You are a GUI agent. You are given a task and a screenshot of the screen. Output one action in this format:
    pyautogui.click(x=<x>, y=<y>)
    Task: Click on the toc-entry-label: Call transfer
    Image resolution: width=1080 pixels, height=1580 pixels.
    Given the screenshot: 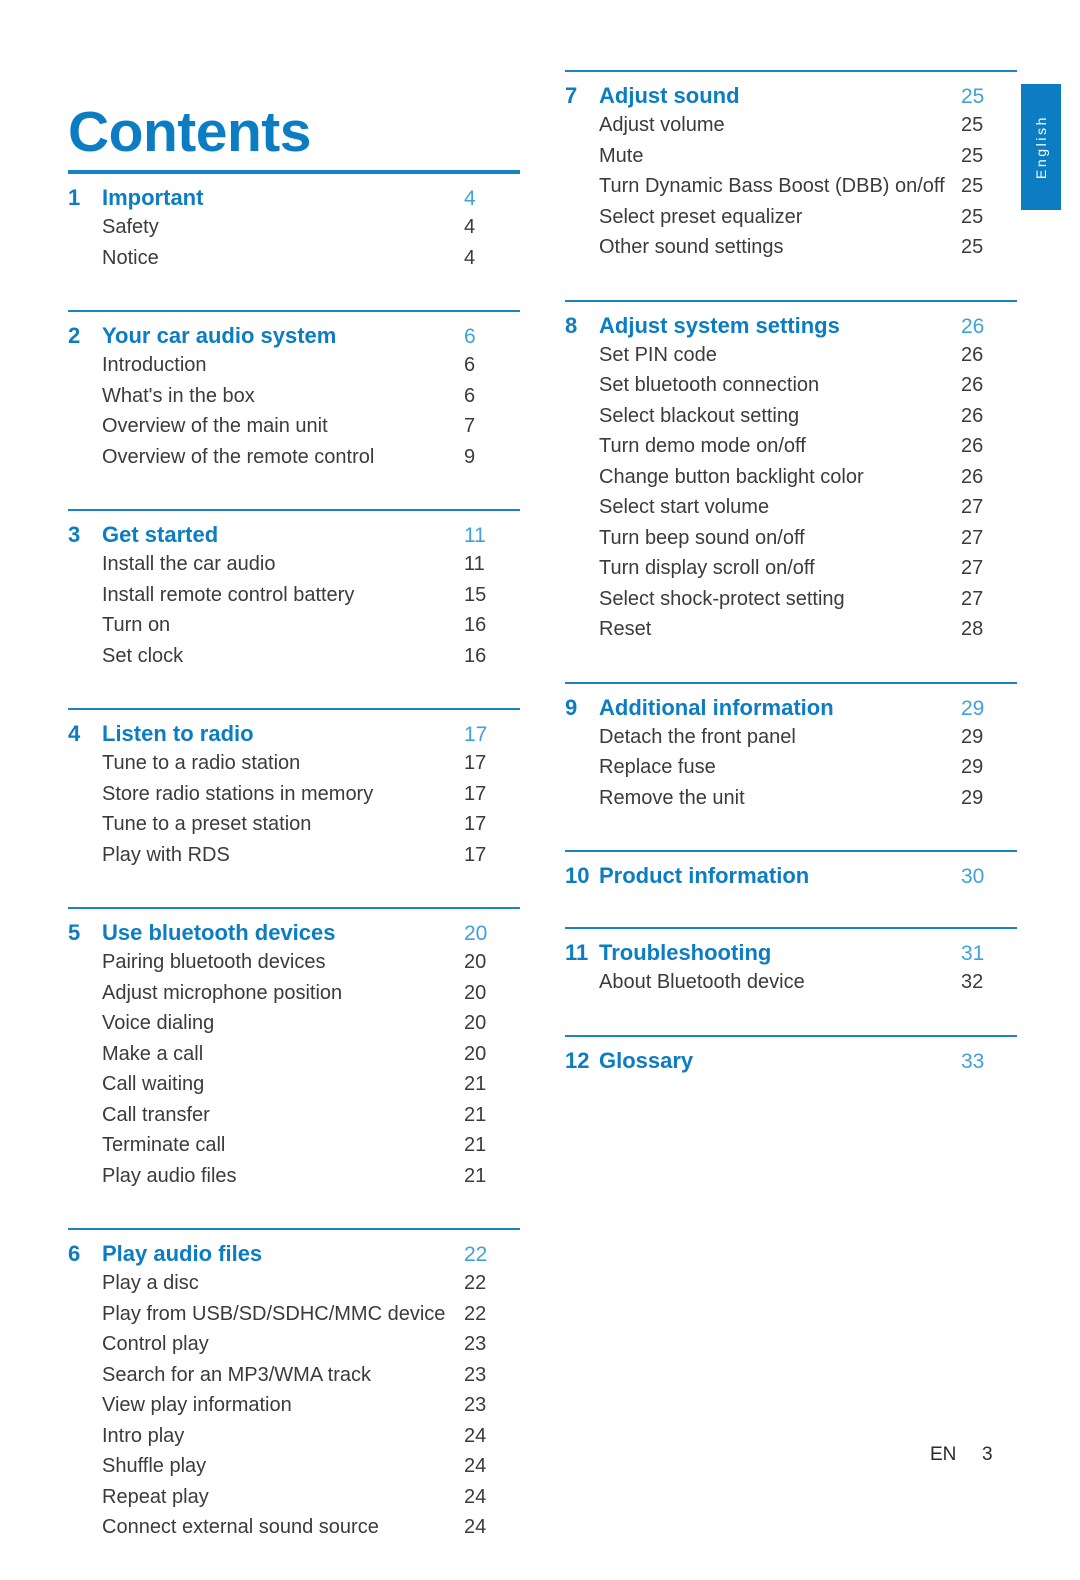 What is the action you would take?
    pyautogui.click(x=156, y=1114)
    